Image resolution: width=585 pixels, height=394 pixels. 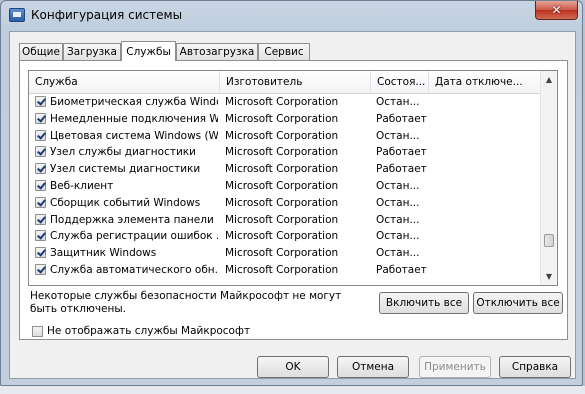 I want to click on service-name: Веб-клиент, so click(x=82, y=185).